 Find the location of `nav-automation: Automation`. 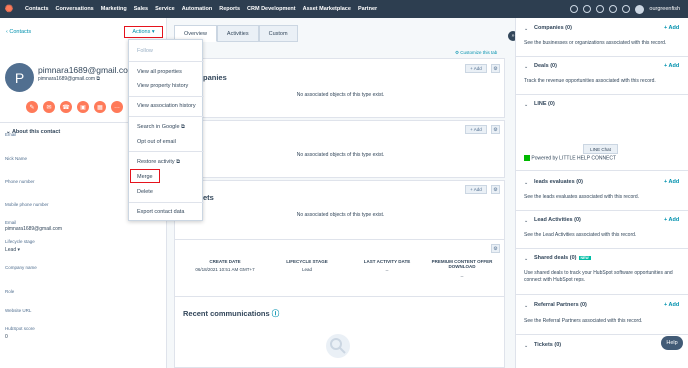

nav-automation: Automation is located at coordinates (197, 9).